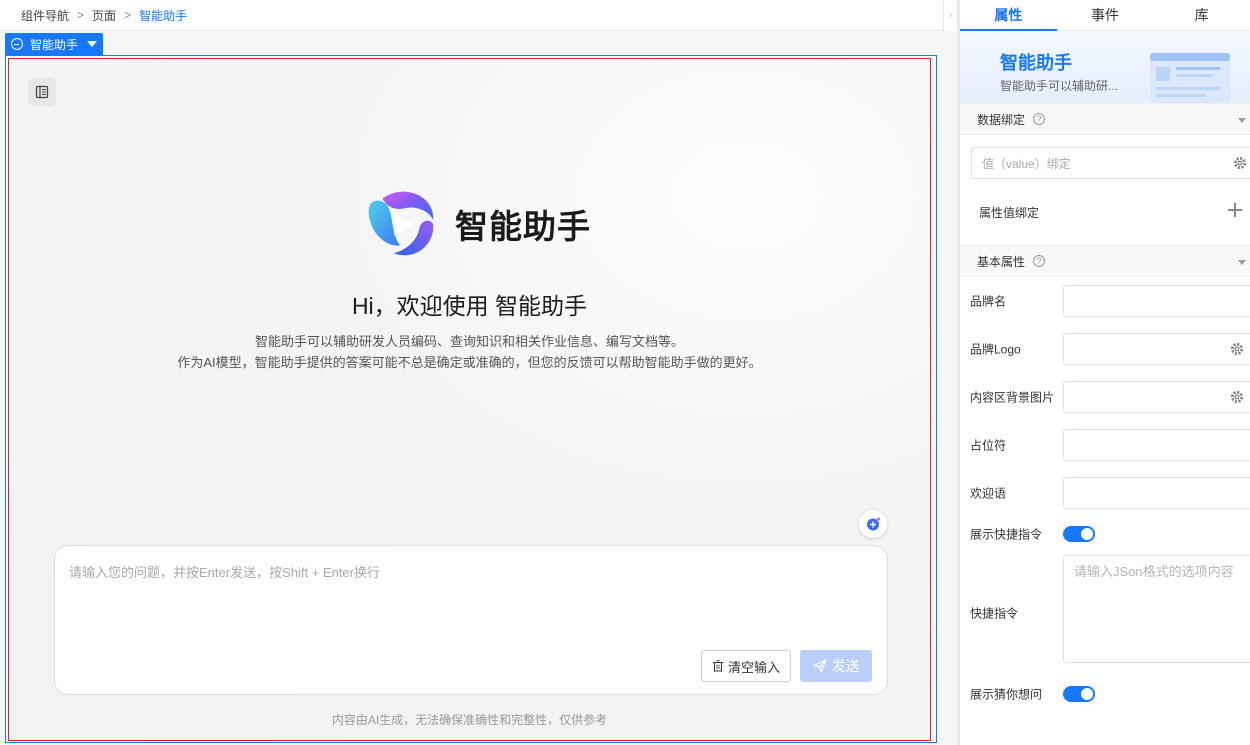  What do you see at coordinates (45, 15) in the screenshot?
I see `breadcrumb-item-nav: 组件导航` at bounding box center [45, 15].